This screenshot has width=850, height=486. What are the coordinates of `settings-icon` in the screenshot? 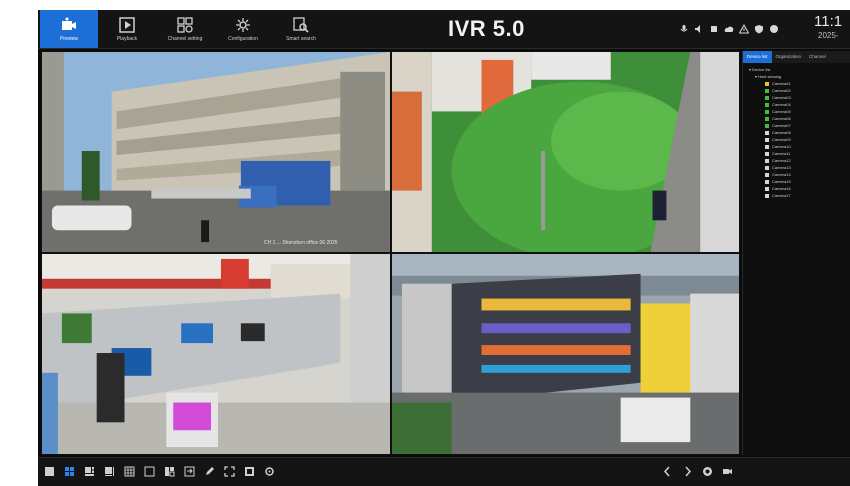 It's located at (269, 471).